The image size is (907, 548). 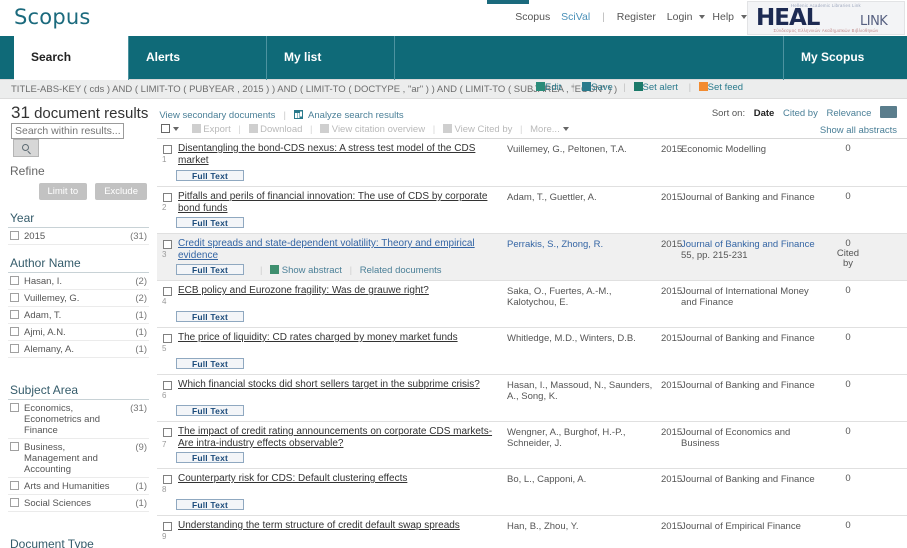 What do you see at coordinates (845, 58) in the screenshot?
I see `tab-my-scopus: My Scopus` at bounding box center [845, 58].